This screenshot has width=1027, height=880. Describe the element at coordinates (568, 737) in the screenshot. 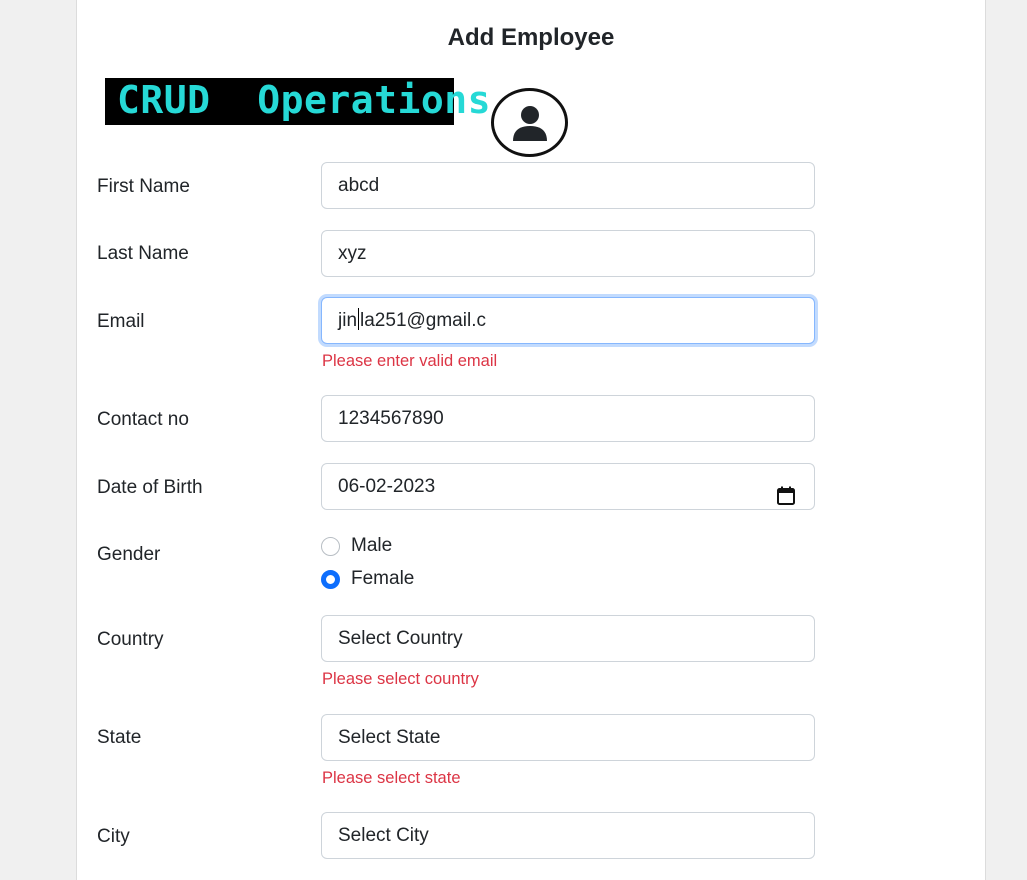

I see `state-select: Select State` at that location.